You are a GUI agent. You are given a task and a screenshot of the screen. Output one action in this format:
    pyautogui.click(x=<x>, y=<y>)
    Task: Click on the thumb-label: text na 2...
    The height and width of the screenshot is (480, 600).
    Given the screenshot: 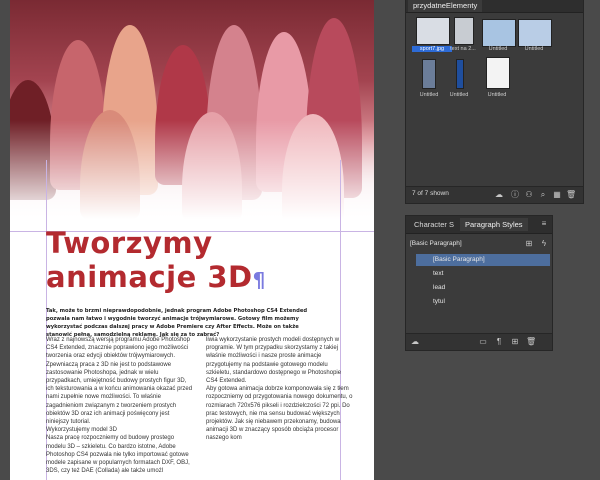 What is the action you would take?
    pyautogui.click(x=463, y=49)
    